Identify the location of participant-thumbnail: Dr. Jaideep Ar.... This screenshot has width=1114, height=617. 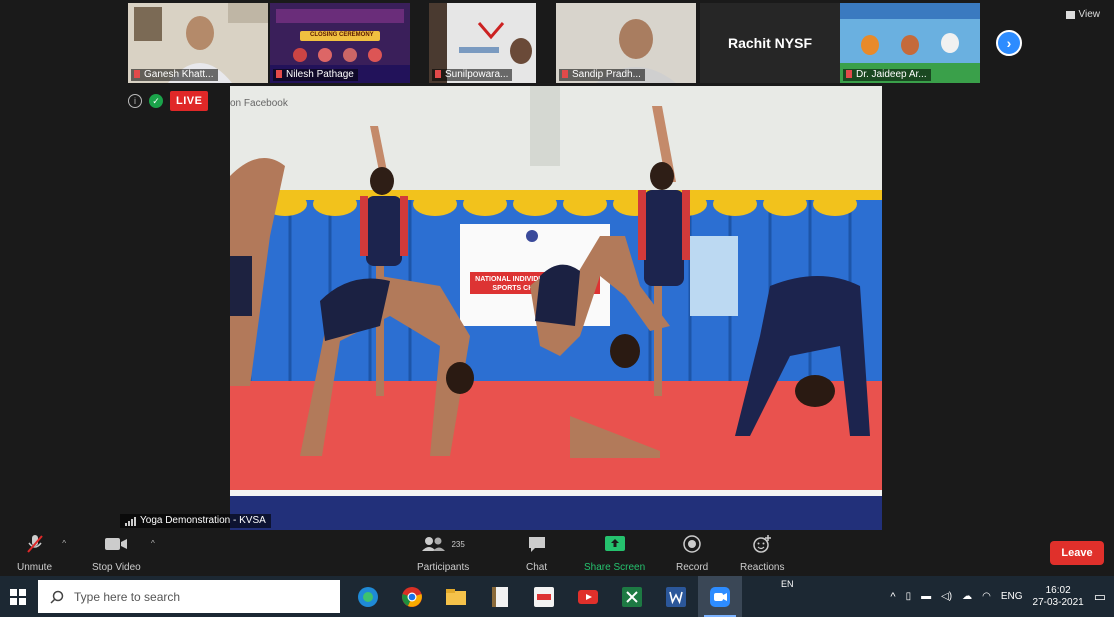
(910, 43).